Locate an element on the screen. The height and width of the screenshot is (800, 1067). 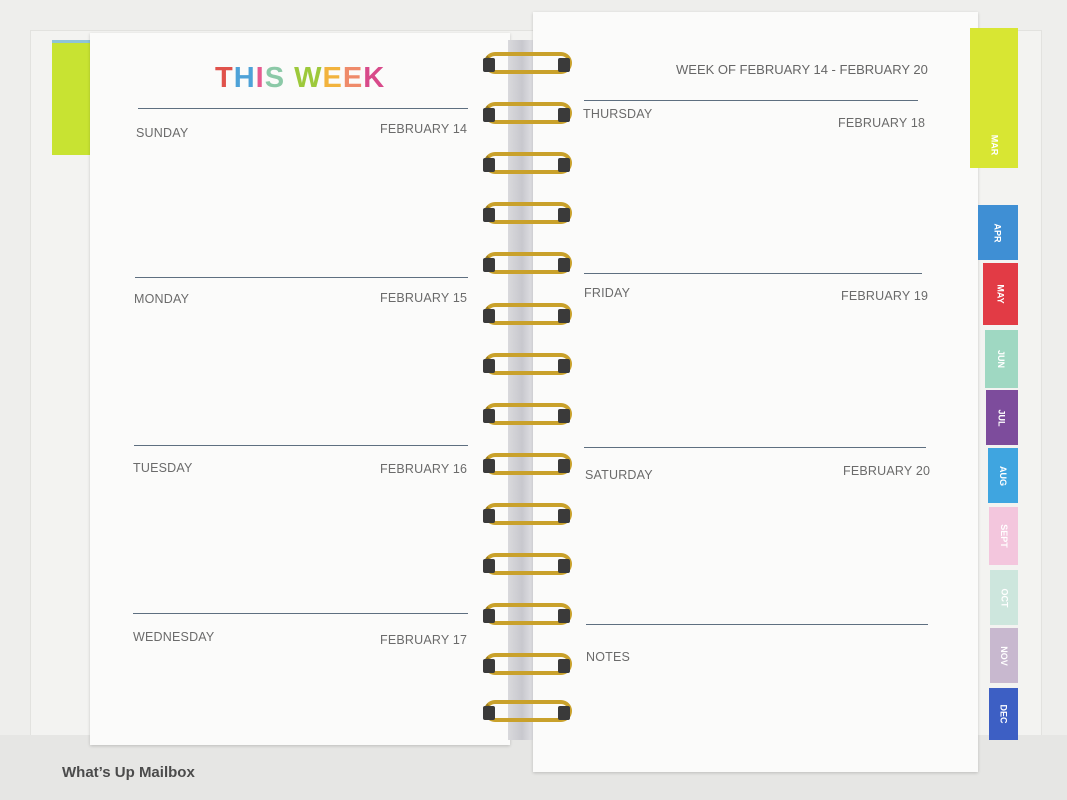
month-tab-label: APR is located at coordinates (997, 232).